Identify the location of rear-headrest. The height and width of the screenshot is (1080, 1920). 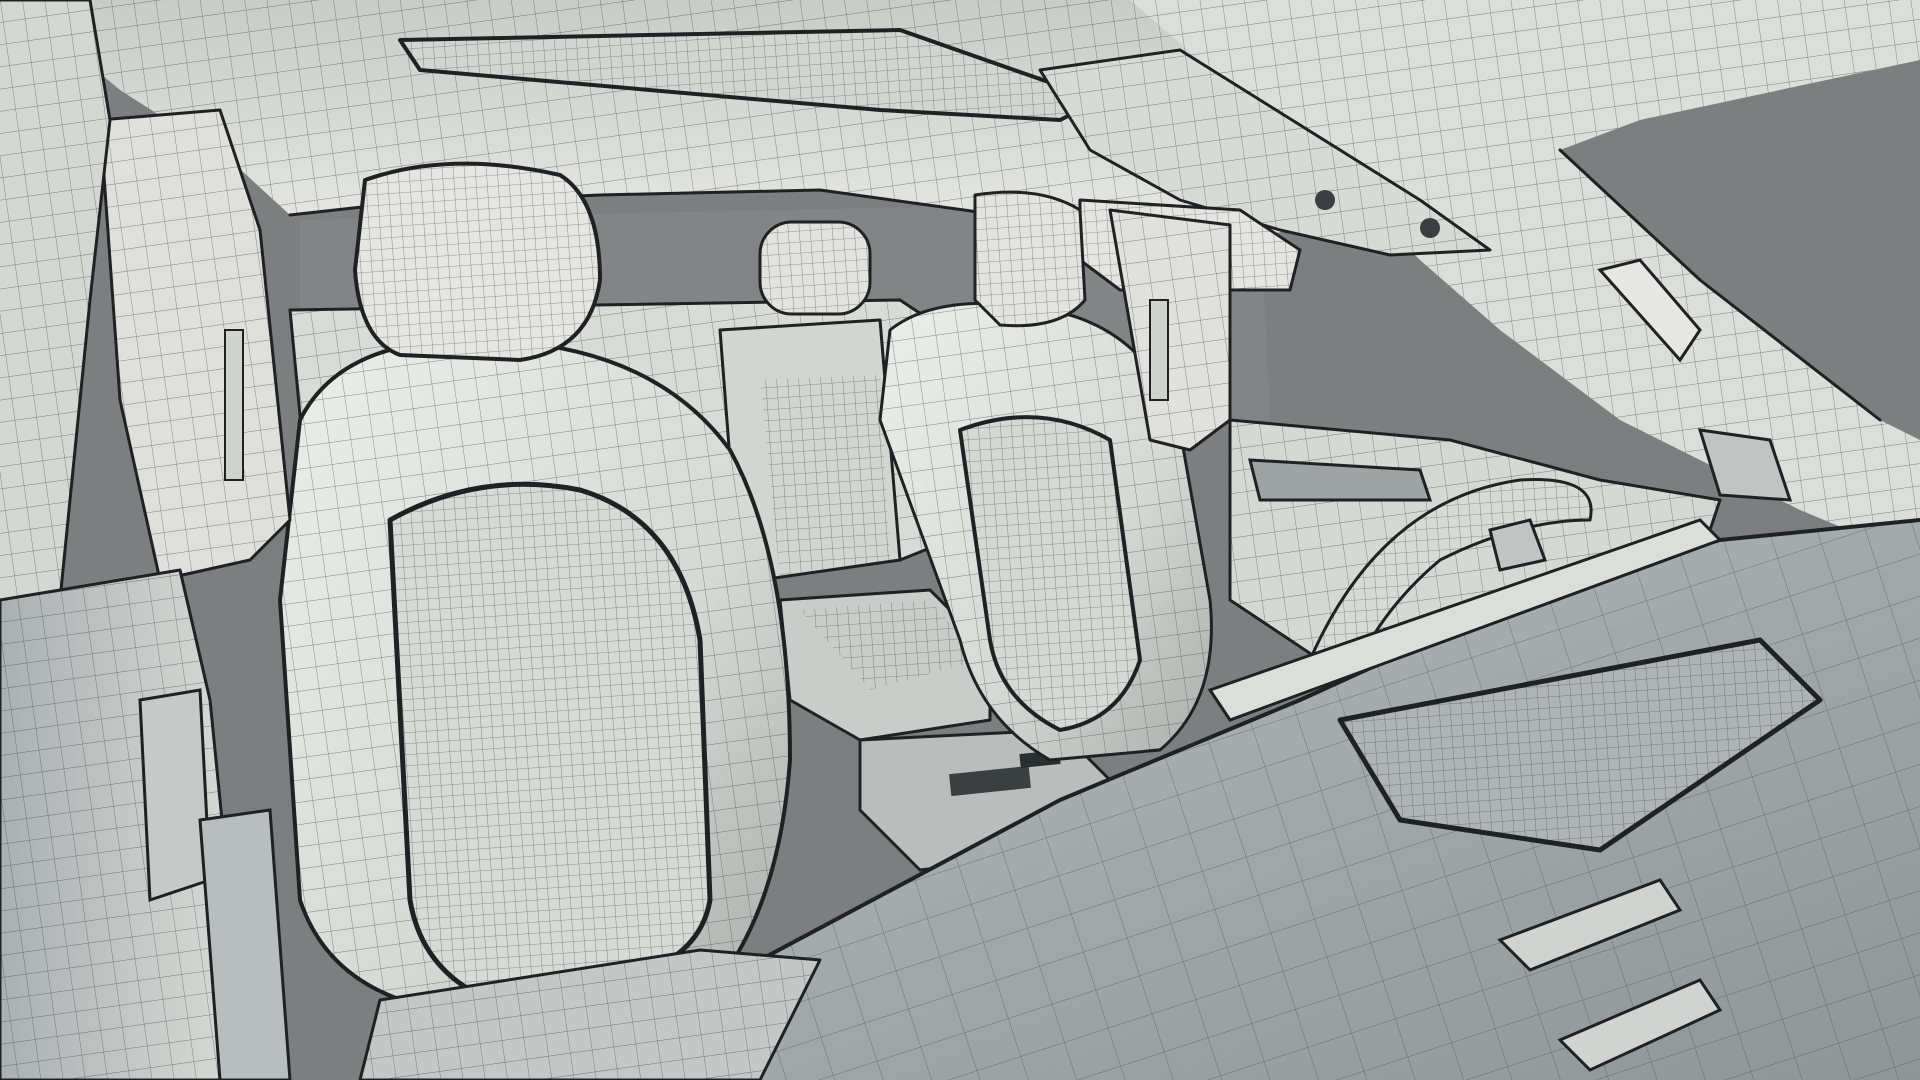
(815, 268).